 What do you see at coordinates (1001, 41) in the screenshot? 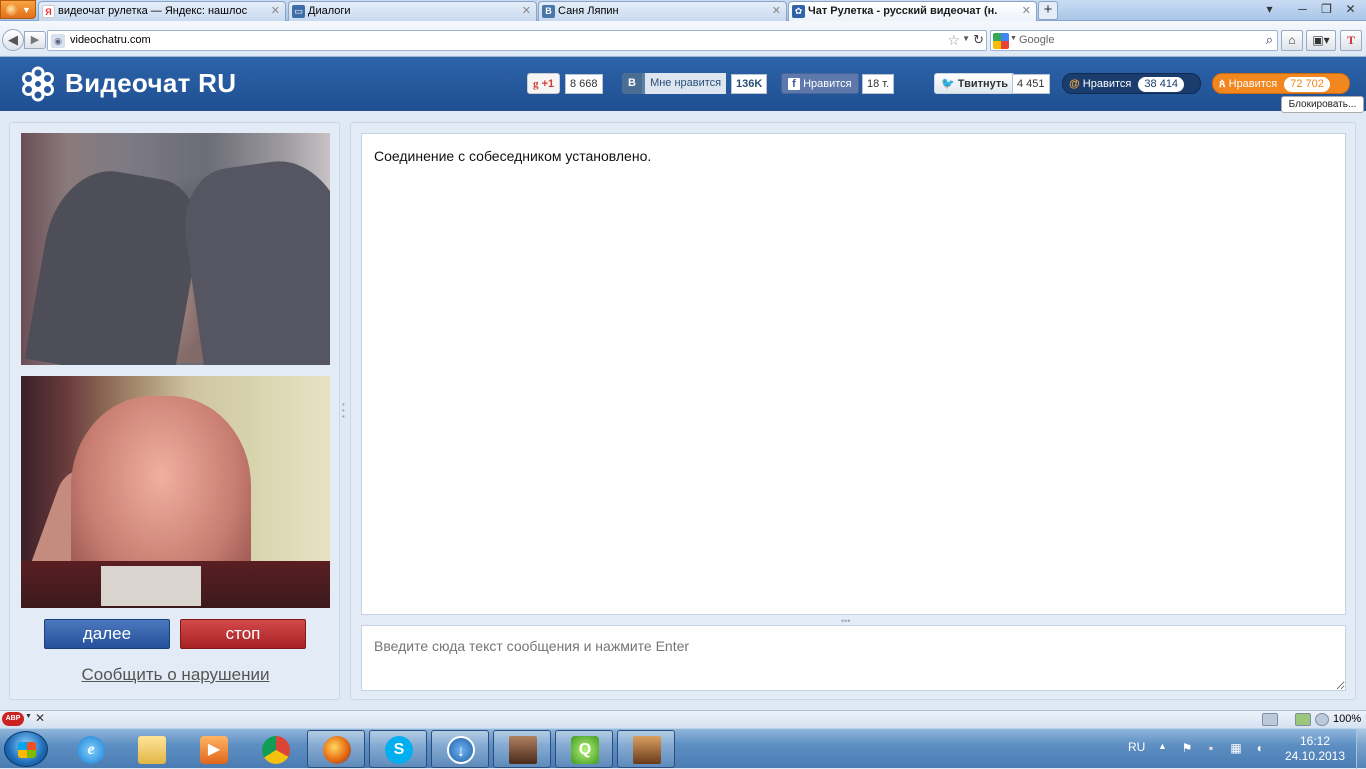
I see `google-icon` at bounding box center [1001, 41].